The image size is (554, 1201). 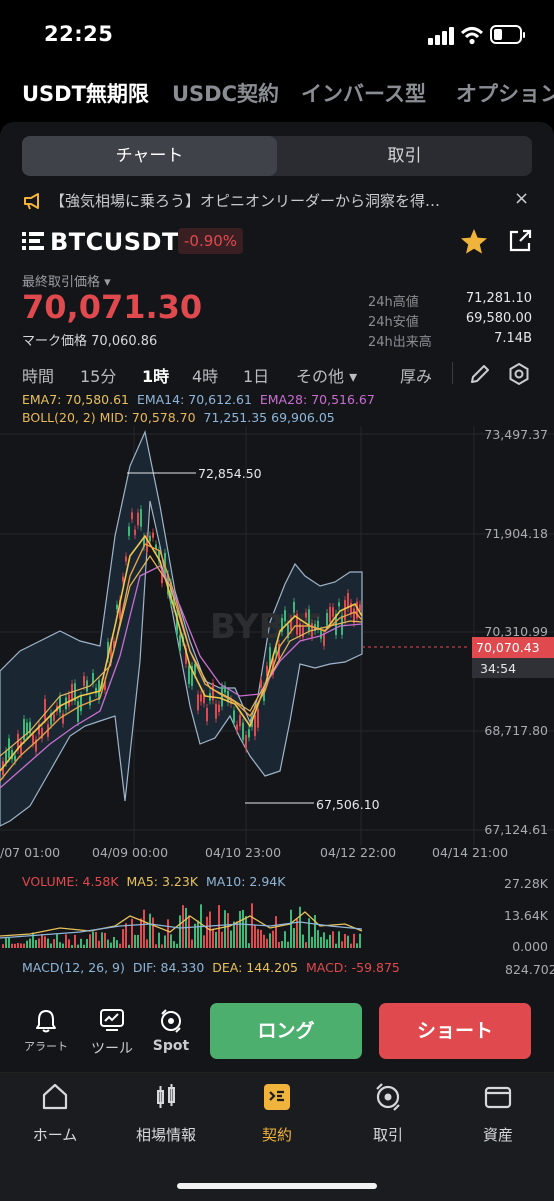 What do you see at coordinates (38, 375) in the screenshot?
I see `tf-time: 時間` at bounding box center [38, 375].